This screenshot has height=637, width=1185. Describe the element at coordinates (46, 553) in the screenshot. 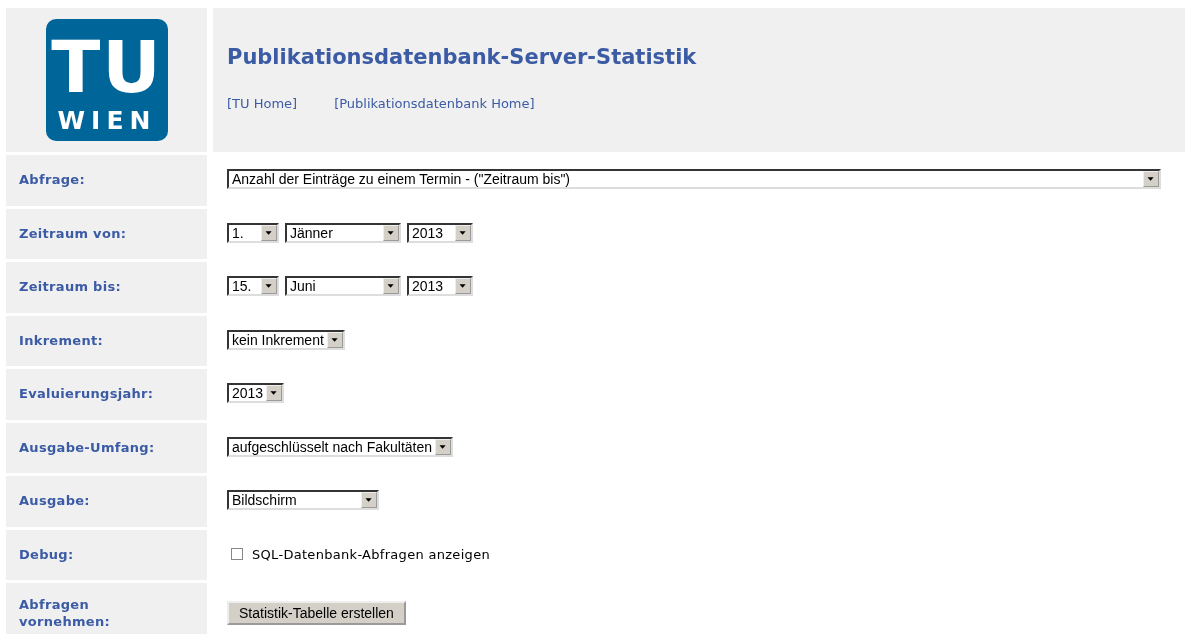

I see `field-label: Debug:` at that location.